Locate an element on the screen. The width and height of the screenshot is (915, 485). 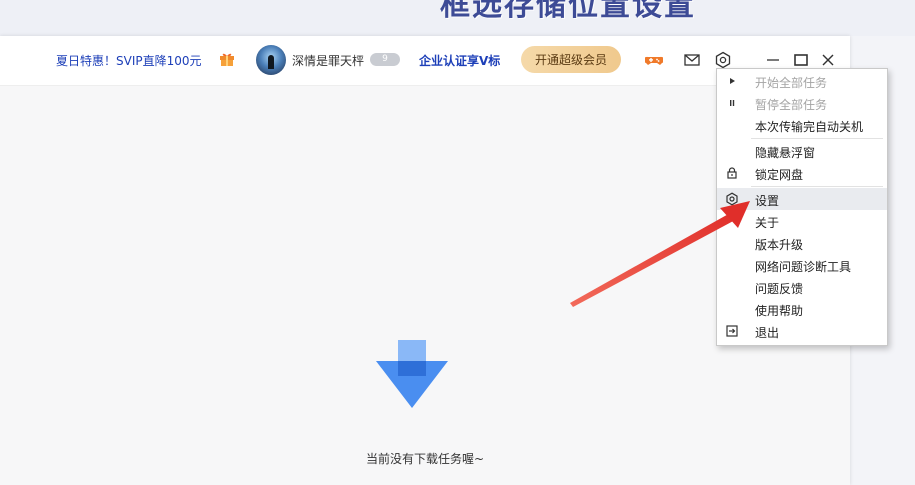
menu-item-label: 网络问题诊断工具 is located at coordinates (803, 267).